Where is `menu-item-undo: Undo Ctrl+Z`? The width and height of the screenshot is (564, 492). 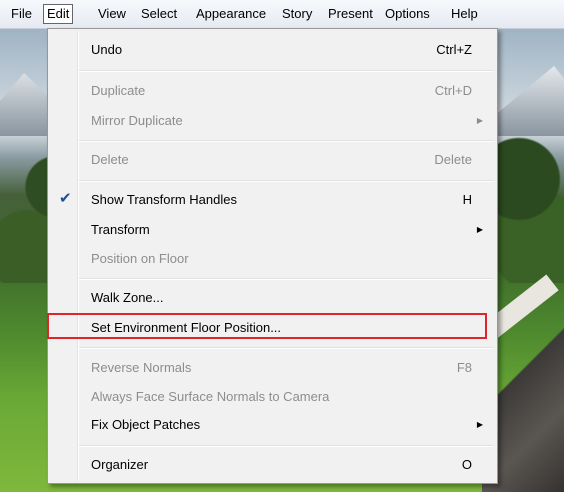 menu-item-undo: Undo Ctrl+Z is located at coordinates (272, 50).